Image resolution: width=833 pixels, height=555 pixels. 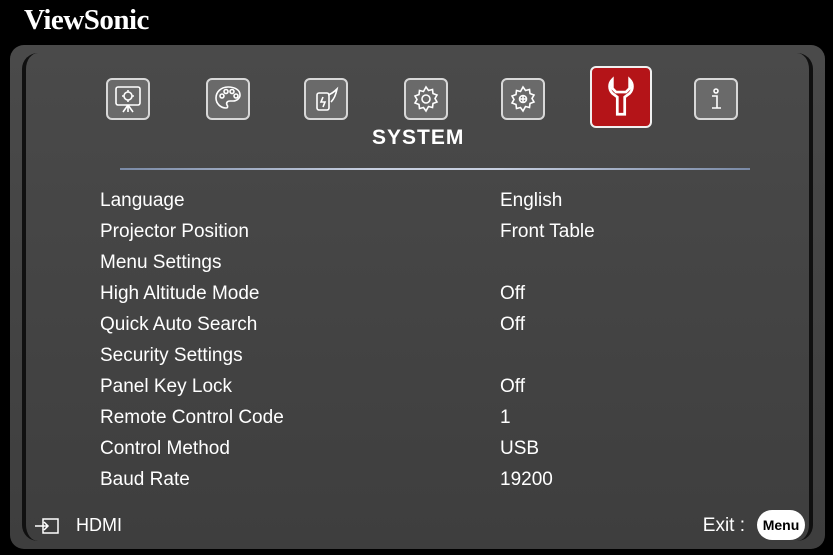 I want to click on exit-label: Exit :, so click(x=723, y=525).